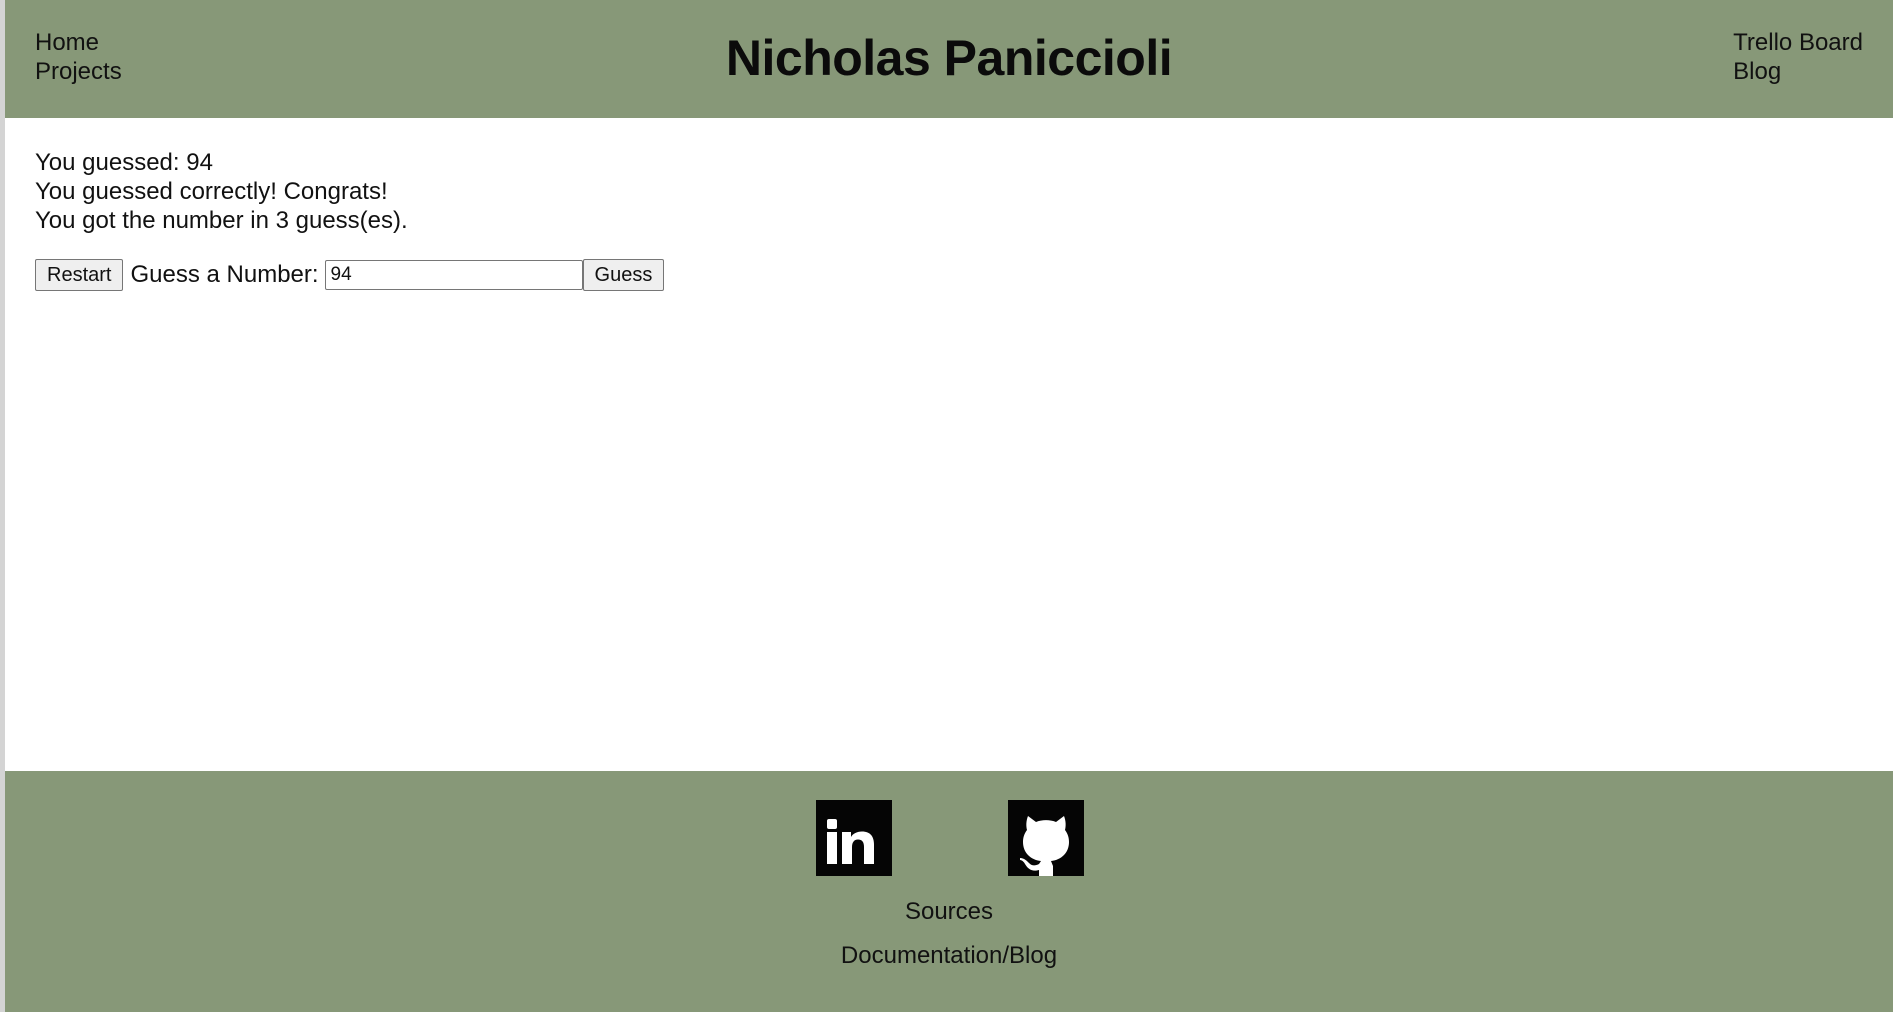  Describe the element at coordinates (124, 162) in the screenshot. I see `last-guess-message: You guessed: 94` at that location.